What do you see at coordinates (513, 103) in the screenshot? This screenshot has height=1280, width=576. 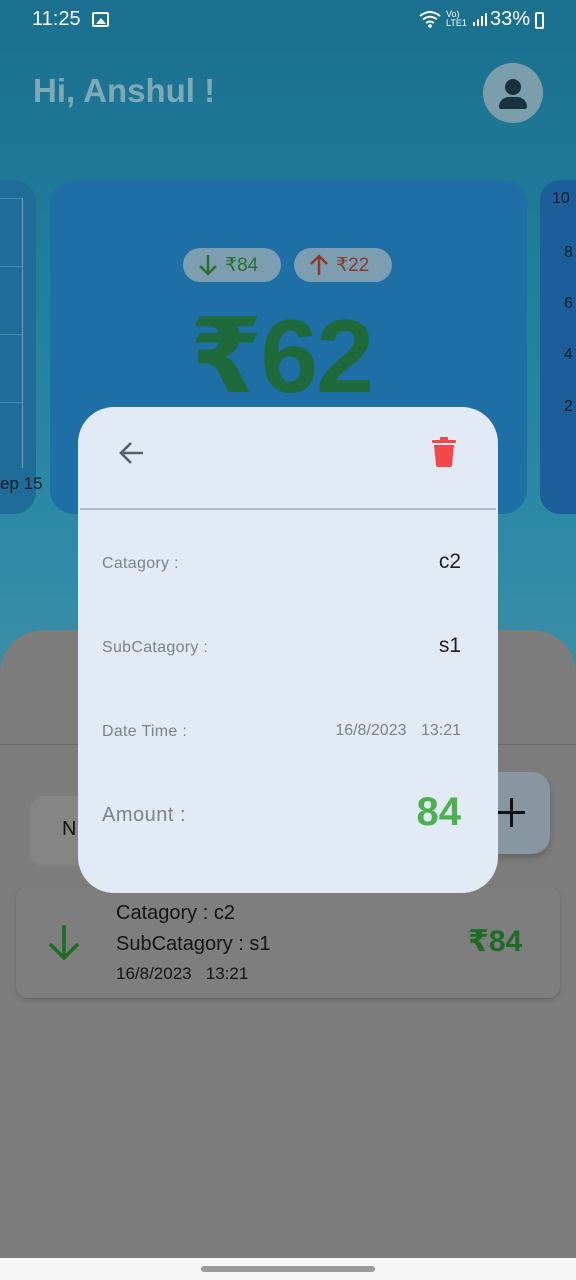 I see `person-icon-body` at bounding box center [513, 103].